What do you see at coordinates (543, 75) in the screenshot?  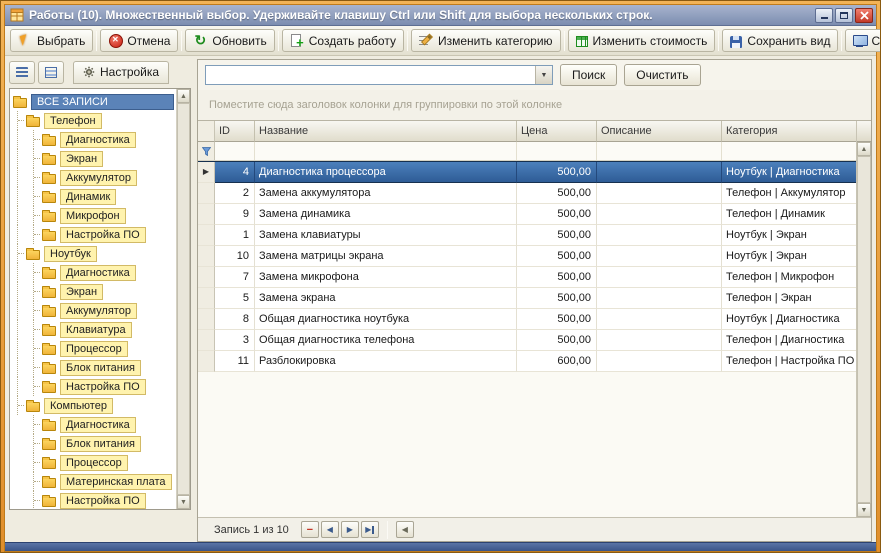 I see `combo-dropdown-button: ▼` at bounding box center [543, 75].